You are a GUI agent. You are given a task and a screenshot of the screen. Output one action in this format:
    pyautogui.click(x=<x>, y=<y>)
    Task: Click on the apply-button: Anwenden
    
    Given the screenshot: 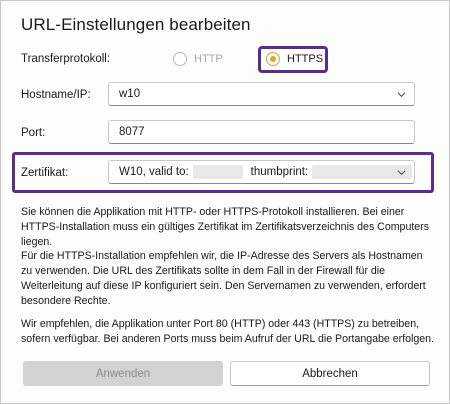 What is the action you would take?
    pyautogui.click(x=123, y=373)
    